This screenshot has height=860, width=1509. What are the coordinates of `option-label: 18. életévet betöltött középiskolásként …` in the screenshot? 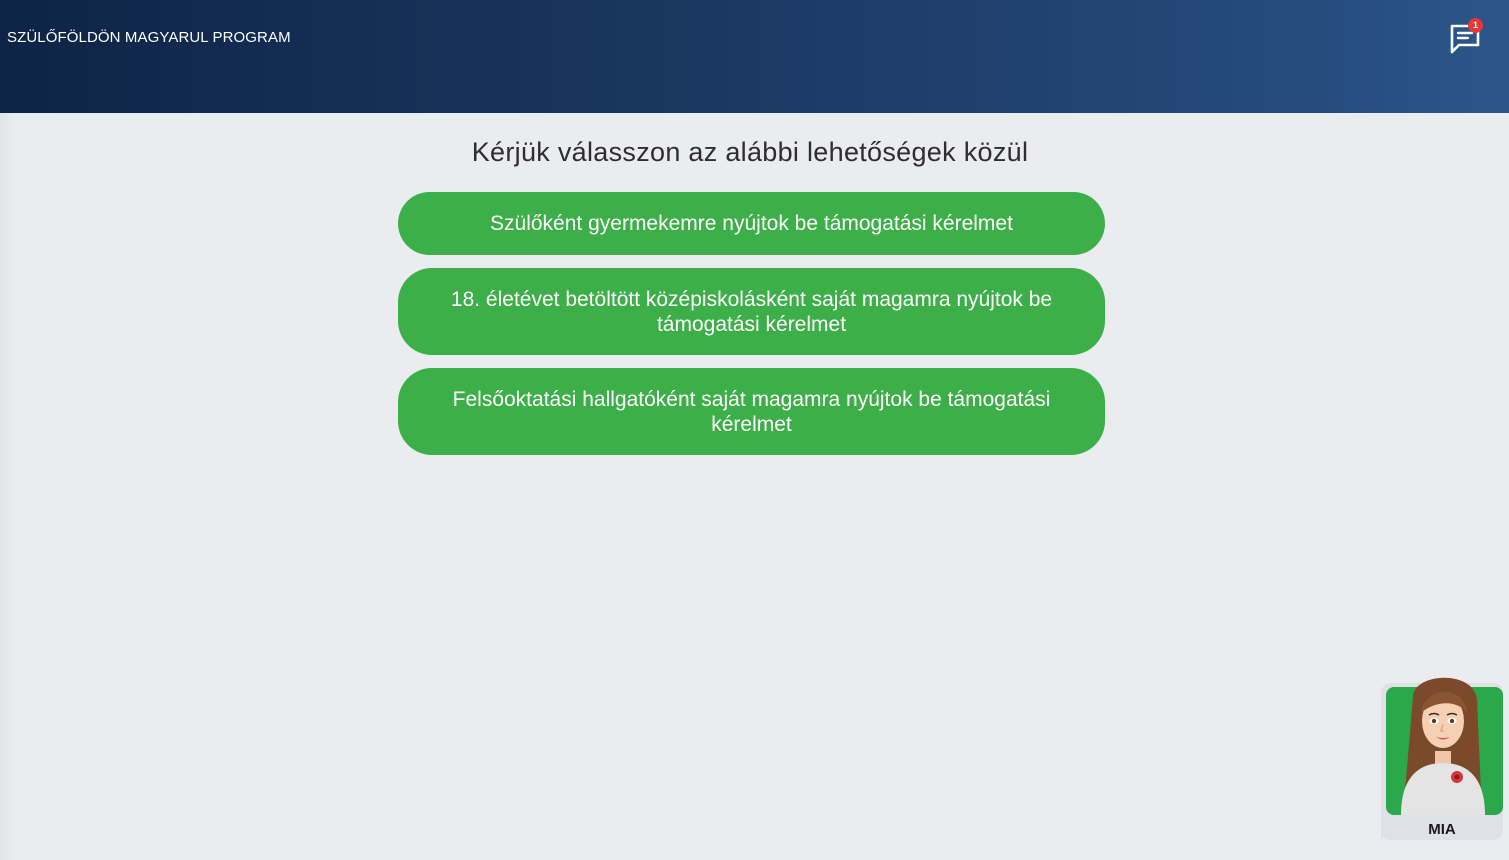 It's located at (751, 311).